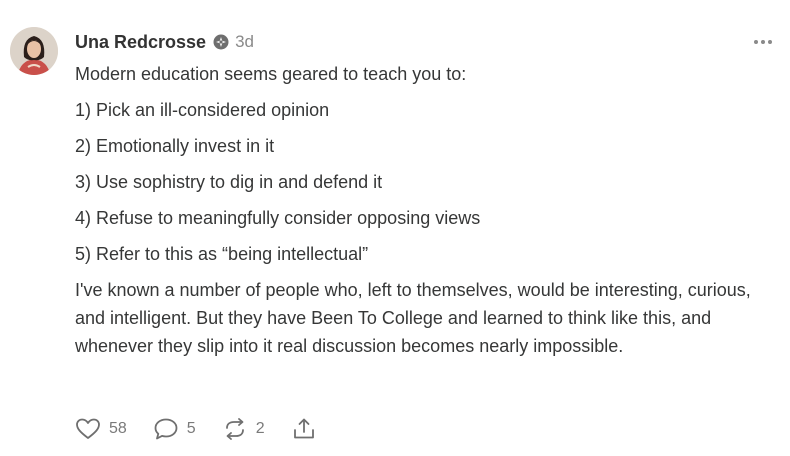 The height and width of the screenshot is (456, 790). I want to click on like-count: 58, so click(118, 428).